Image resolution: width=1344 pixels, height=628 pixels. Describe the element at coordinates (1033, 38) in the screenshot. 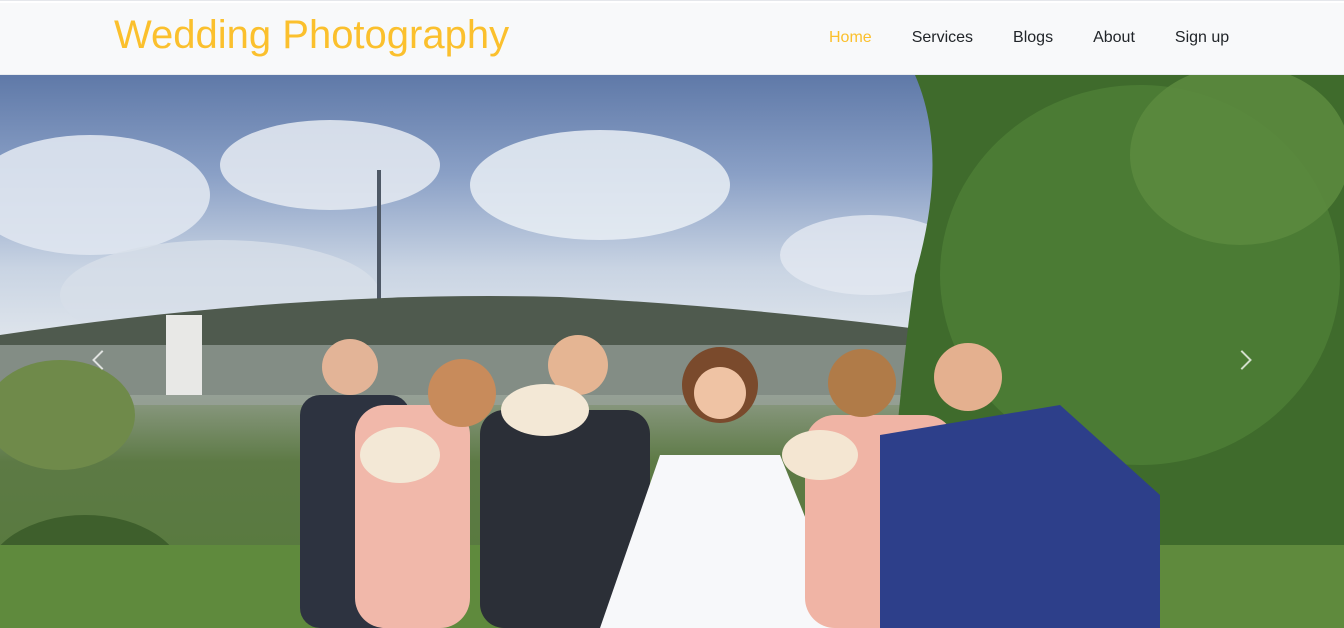

I see `nav-item-blogs: Blogs` at that location.